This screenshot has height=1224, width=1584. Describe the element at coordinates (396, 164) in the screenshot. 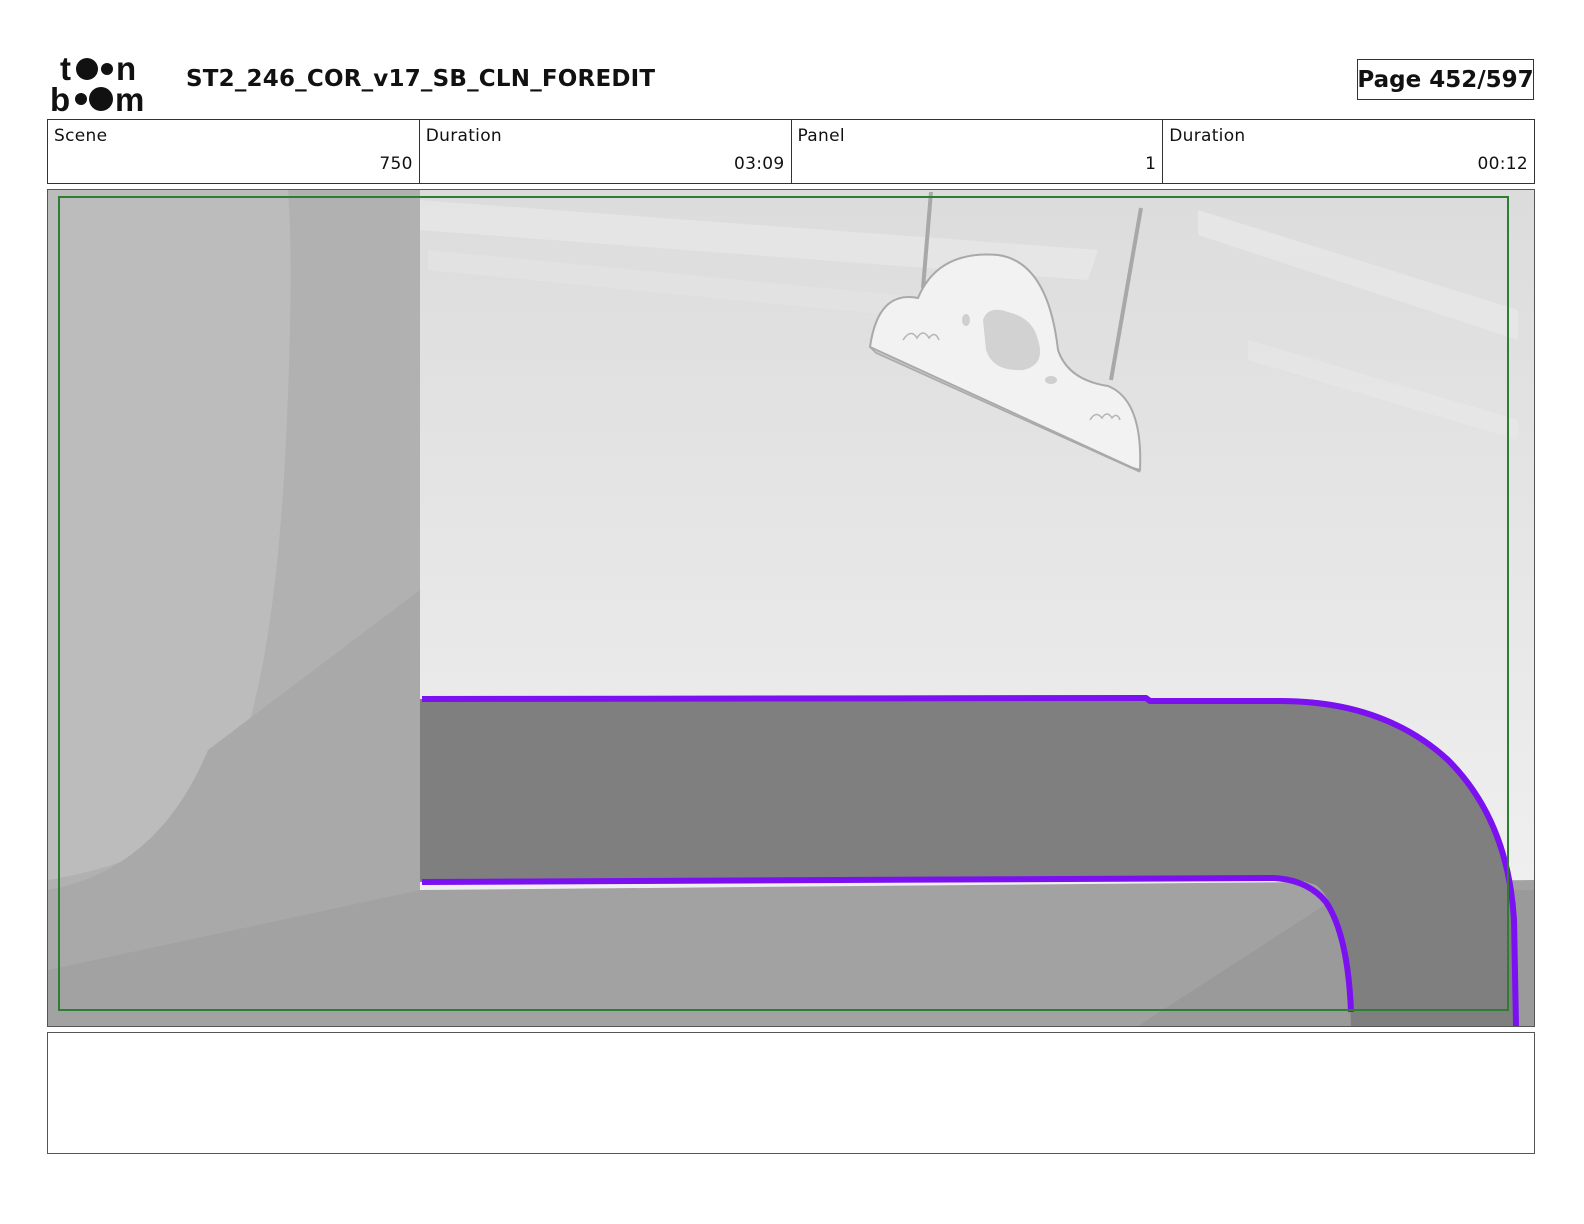

I see `scene-value: 750` at that location.